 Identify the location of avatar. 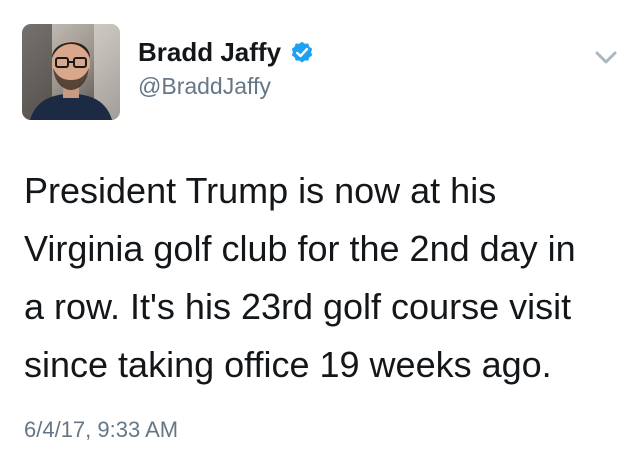
(71, 72).